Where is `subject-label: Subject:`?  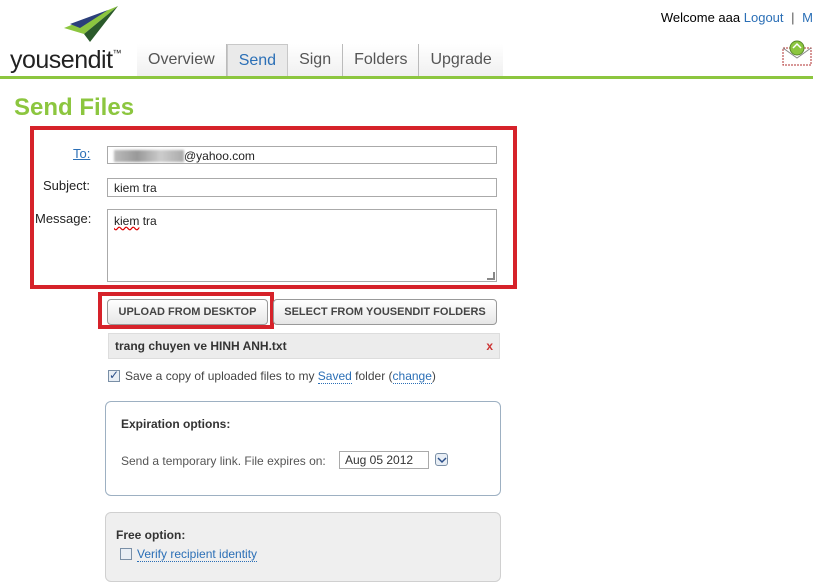 subject-label: Subject: is located at coordinates (66, 185).